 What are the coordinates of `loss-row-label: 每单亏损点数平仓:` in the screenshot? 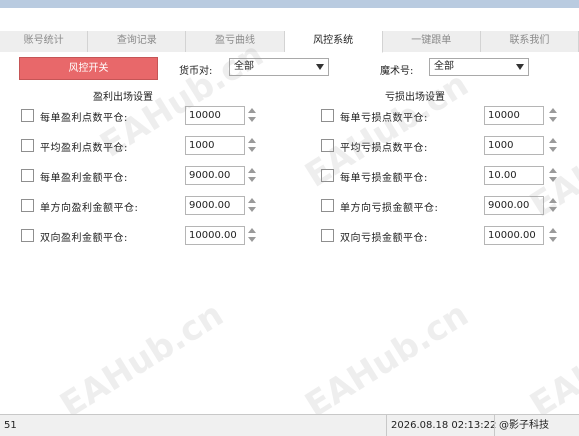 It's located at (384, 118).